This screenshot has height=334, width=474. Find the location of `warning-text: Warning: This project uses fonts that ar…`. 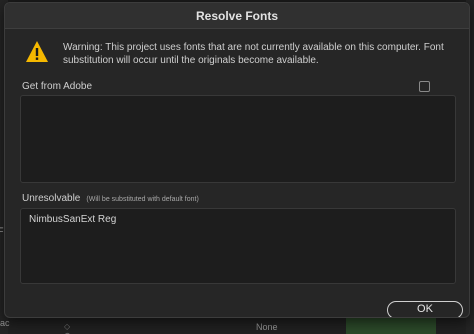

warning-text: Warning: This project uses fonts that ar… is located at coordinates (253, 54).